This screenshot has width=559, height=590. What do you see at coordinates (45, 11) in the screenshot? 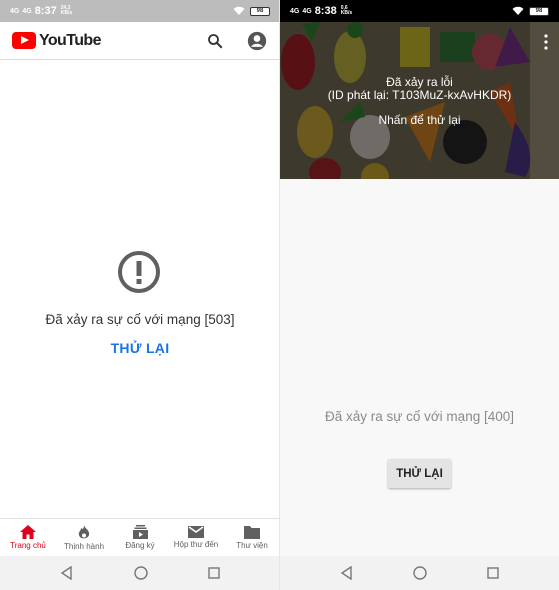
I see `status-time: 8:37` at bounding box center [45, 11].